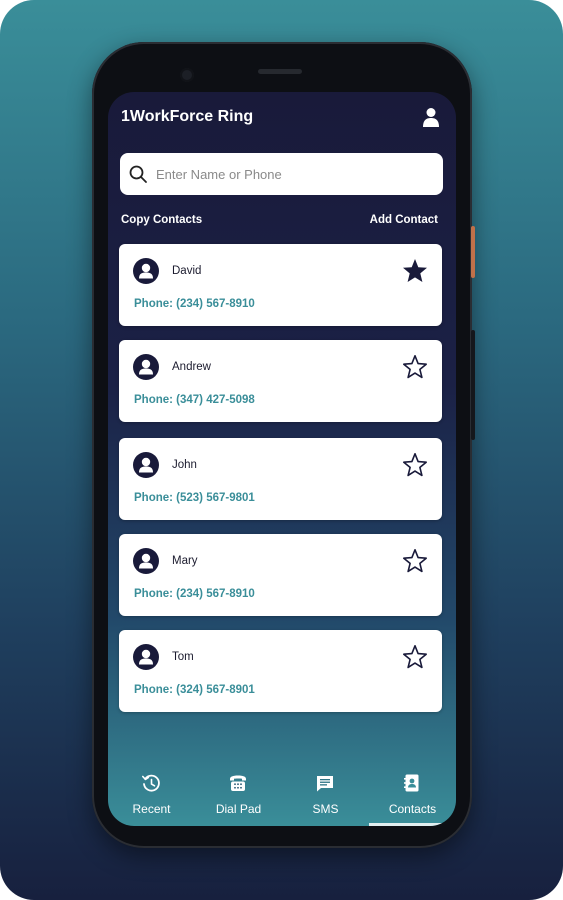  What do you see at coordinates (280, 381) in the screenshot?
I see `contact-card: Andrew Phone: (347) 427-5098` at bounding box center [280, 381].